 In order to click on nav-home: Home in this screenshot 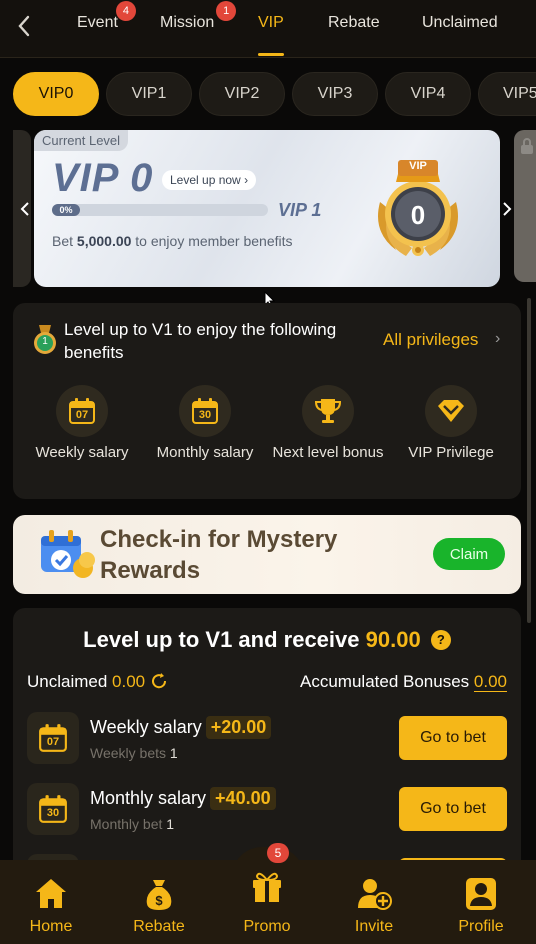, I will do `click(51, 906)`.